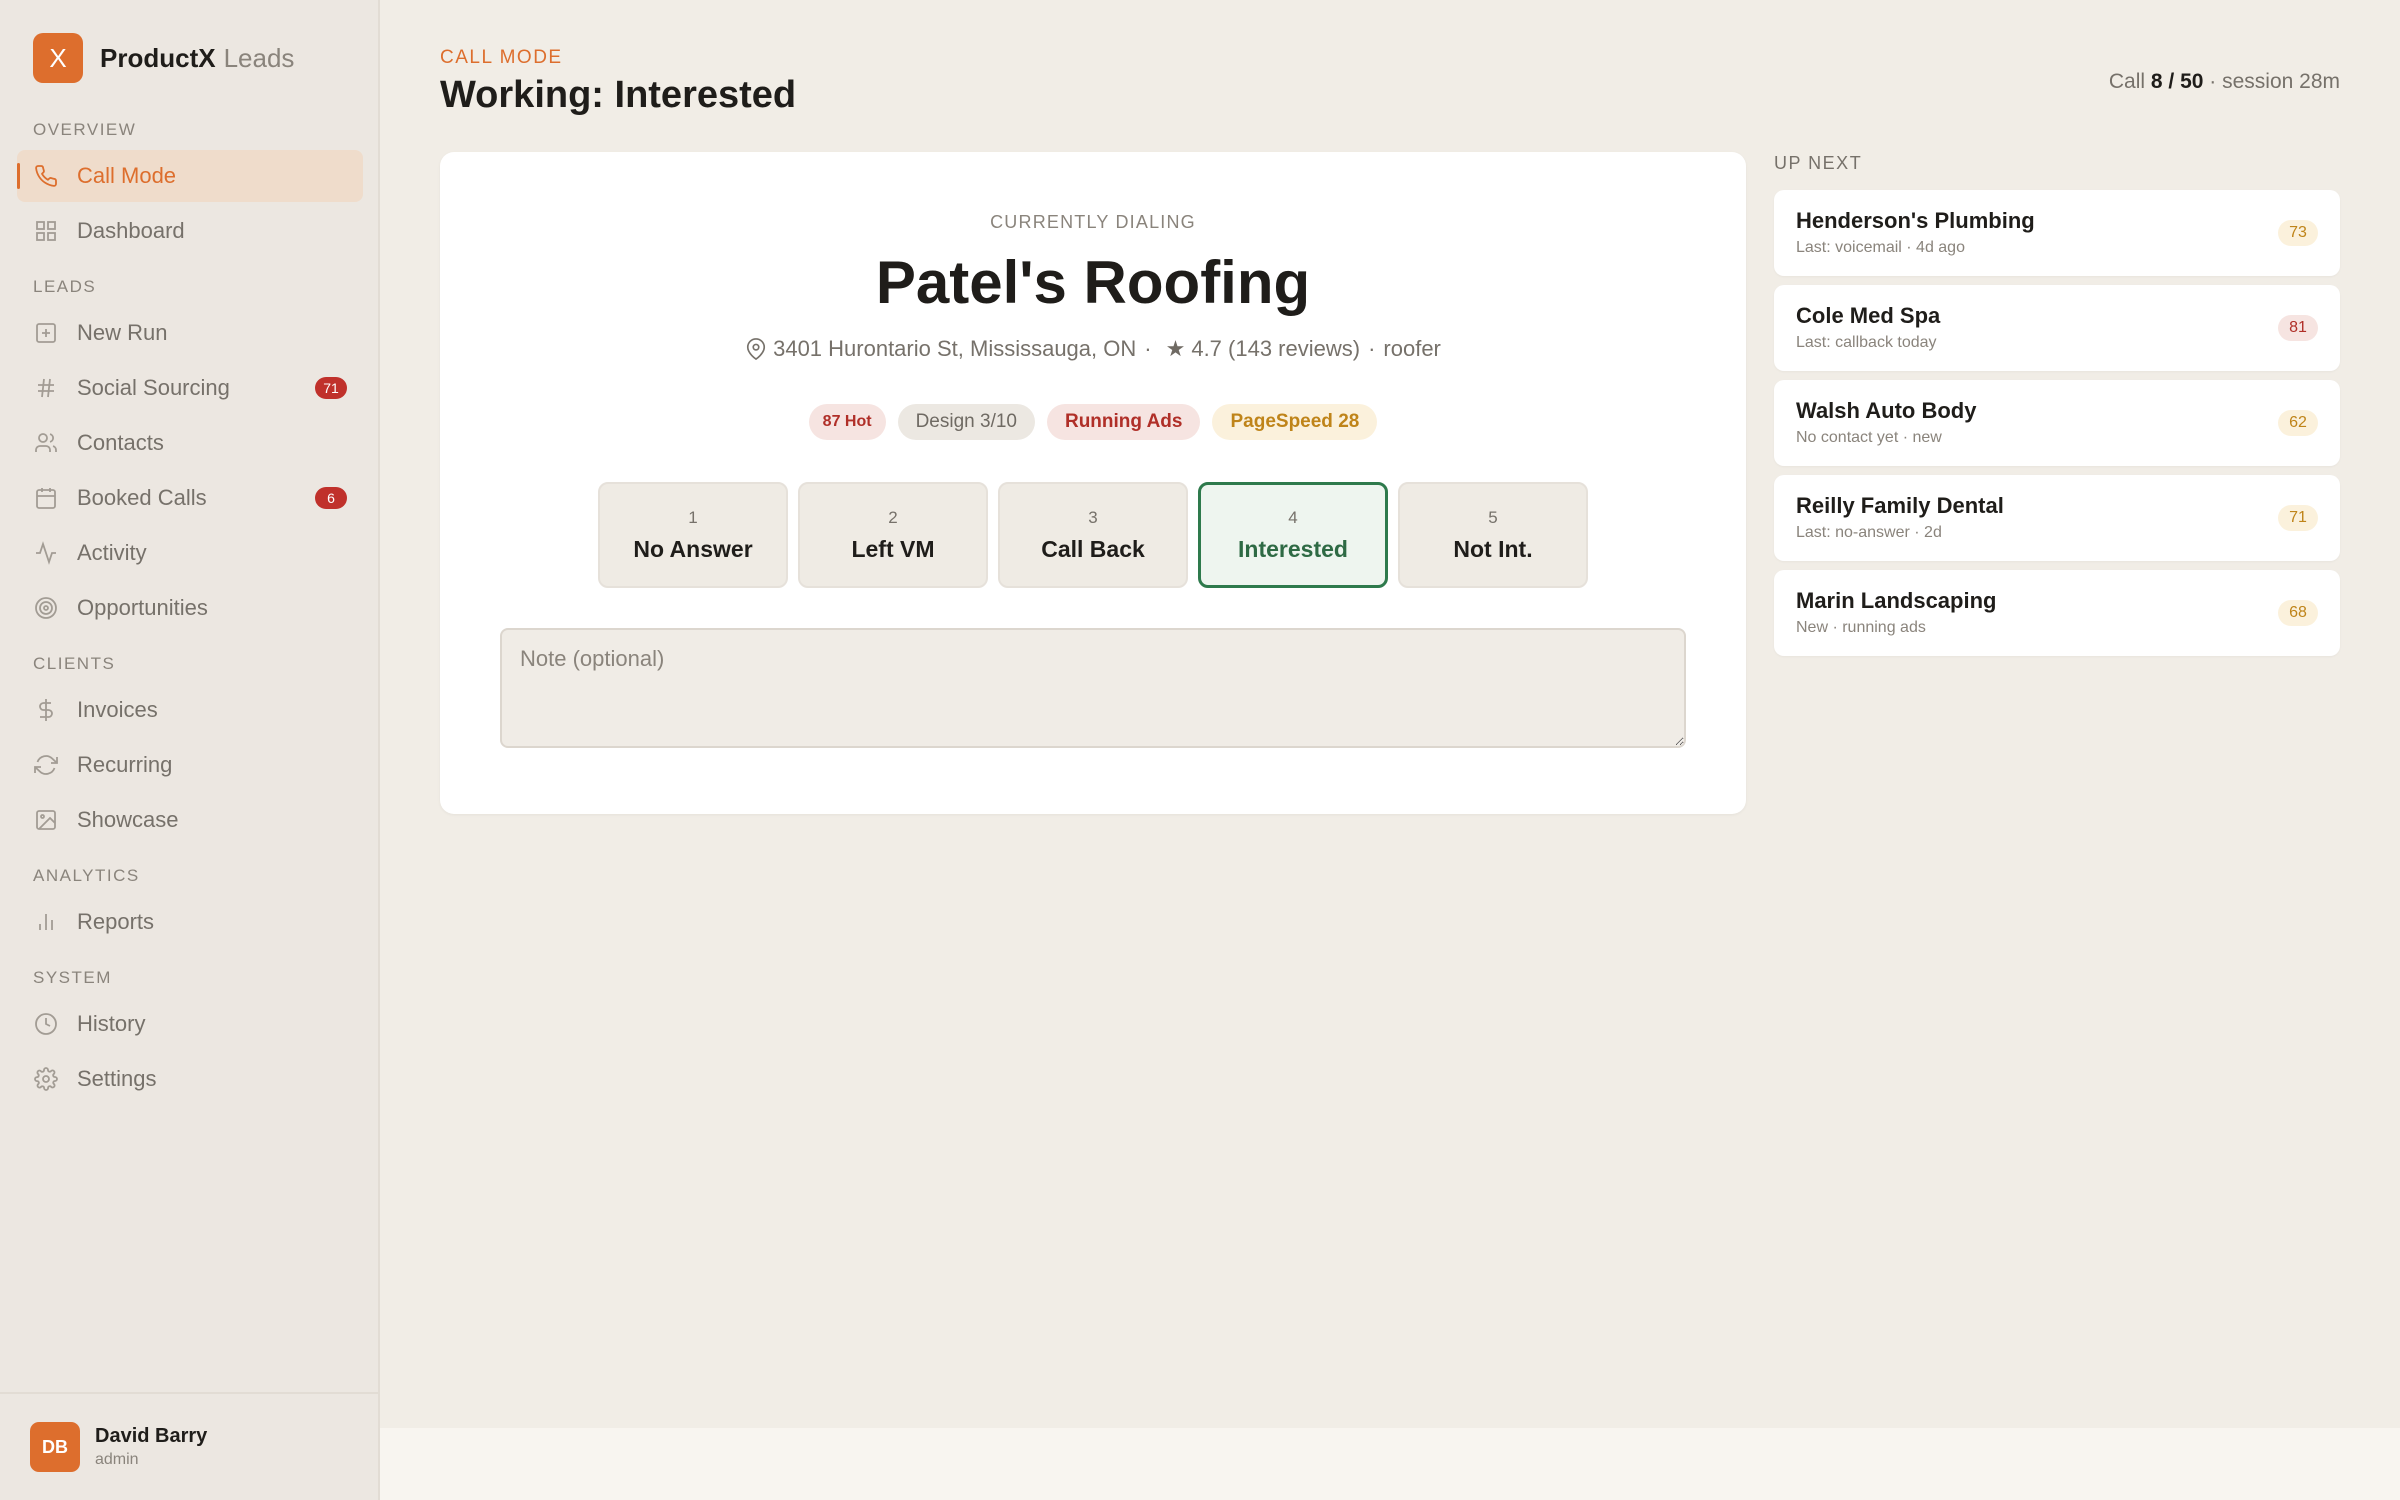 The width and height of the screenshot is (2400, 1500). What do you see at coordinates (331, 498) in the screenshot?
I see `count-badge: 6` at bounding box center [331, 498].